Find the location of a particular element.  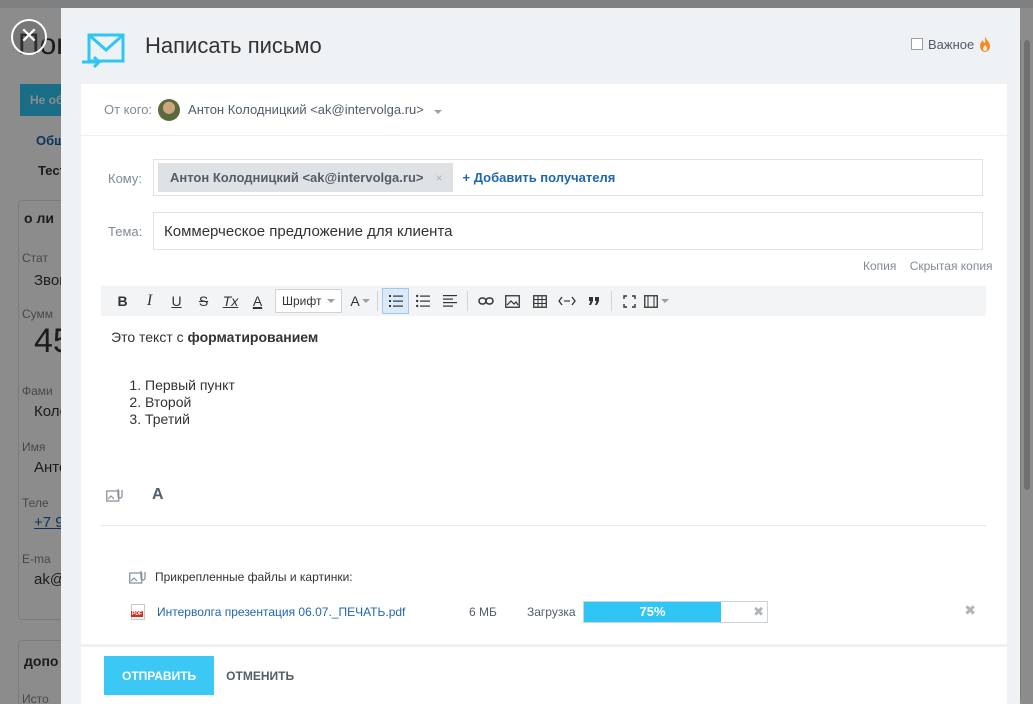

align-button is located at coordinates (449, 301).